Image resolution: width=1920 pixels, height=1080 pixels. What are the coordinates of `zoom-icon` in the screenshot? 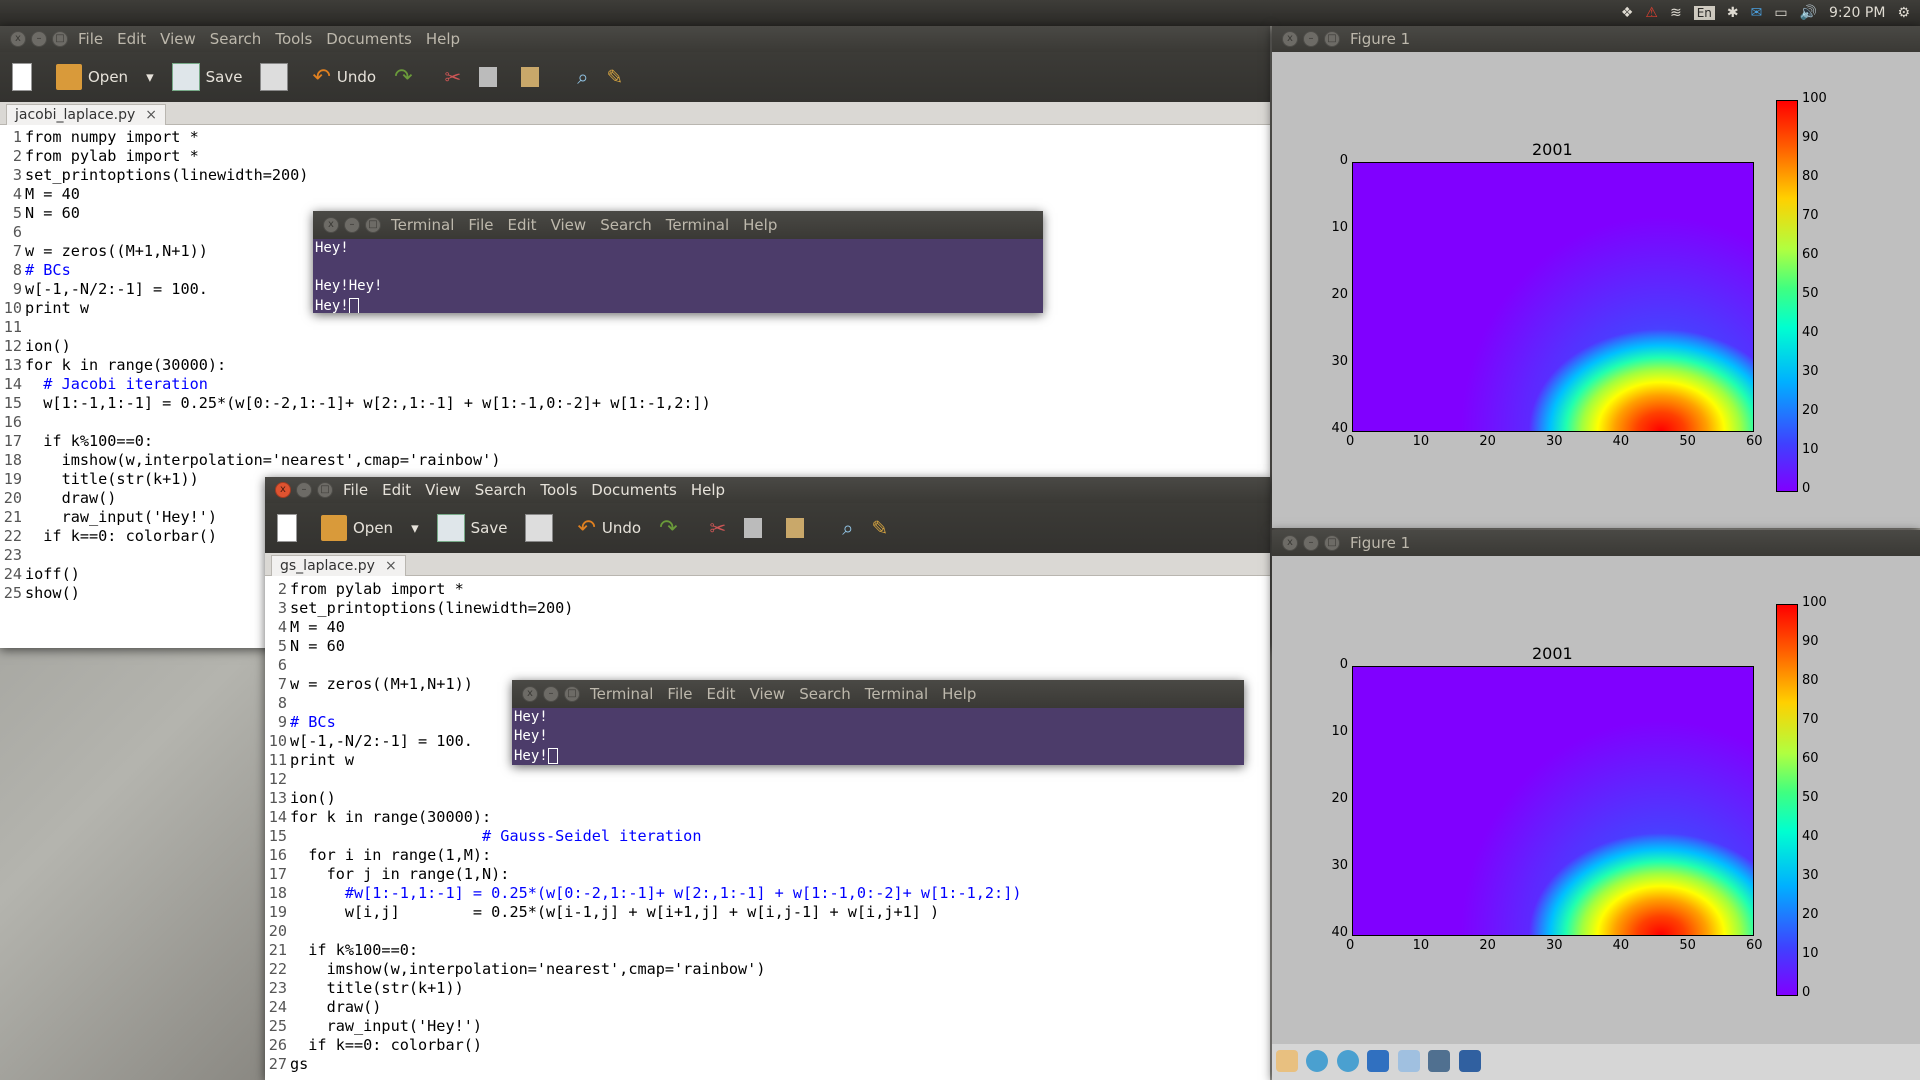 It's located at (1408, 1061).